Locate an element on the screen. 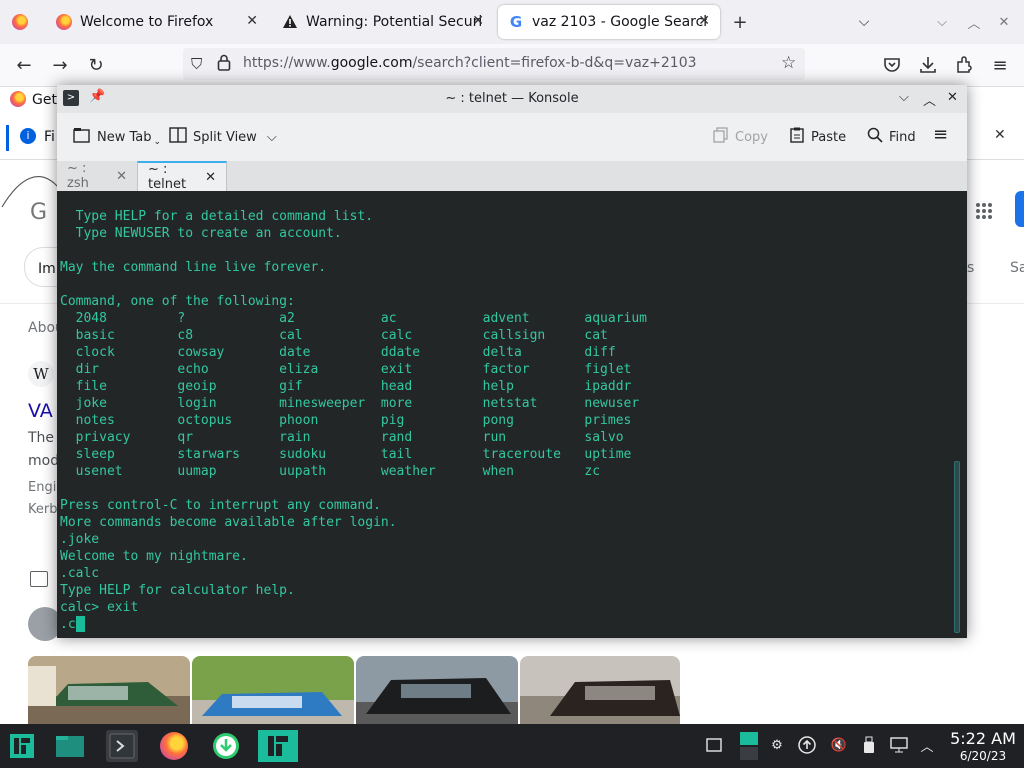 This screenshot has height=768, width=1024. hamburger-menu-icon: ≡ is located at coordinates (940, 134).